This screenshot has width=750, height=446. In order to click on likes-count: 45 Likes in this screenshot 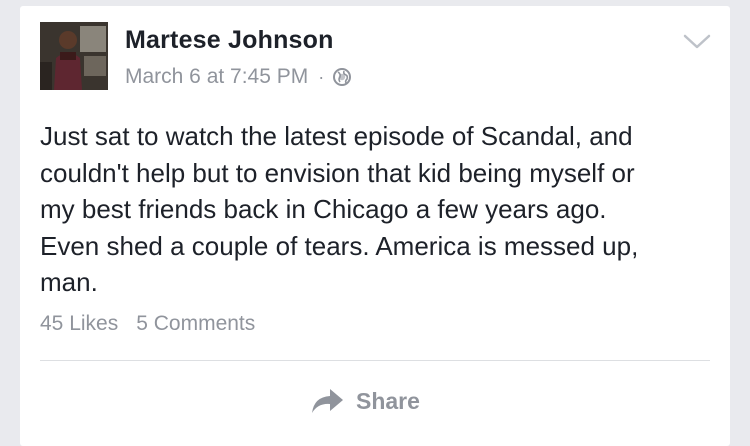, I will do `click(79, 324)`.